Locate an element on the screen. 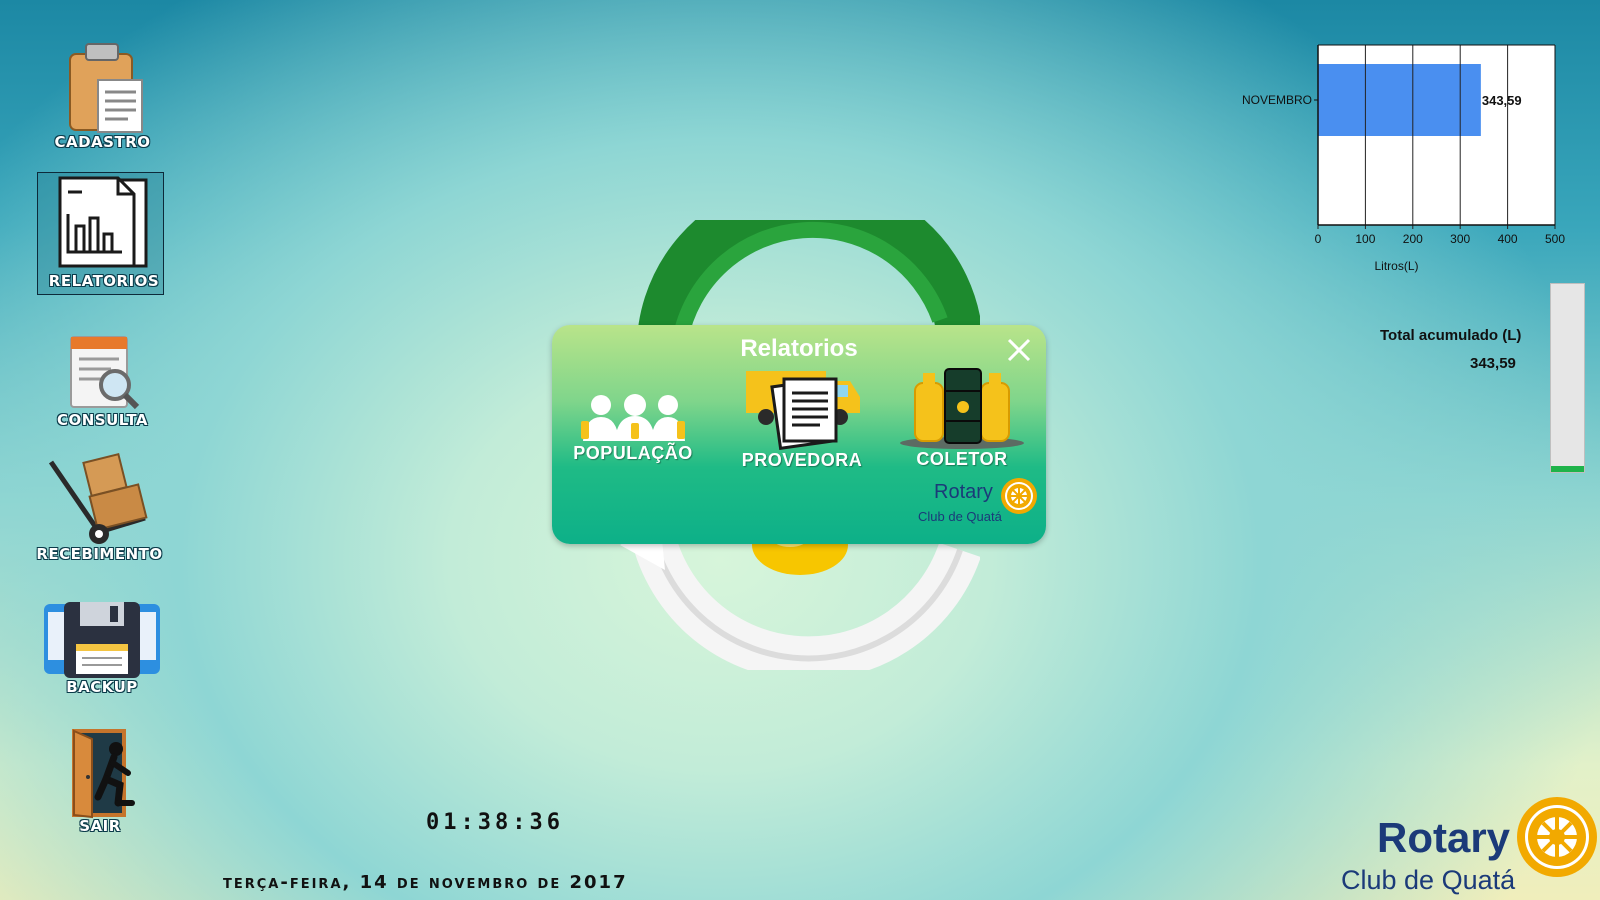 This screenshot has width=1600, height=900. sidebar-label-relatorios: RELATORIOS is located at coordinates (104, 281).